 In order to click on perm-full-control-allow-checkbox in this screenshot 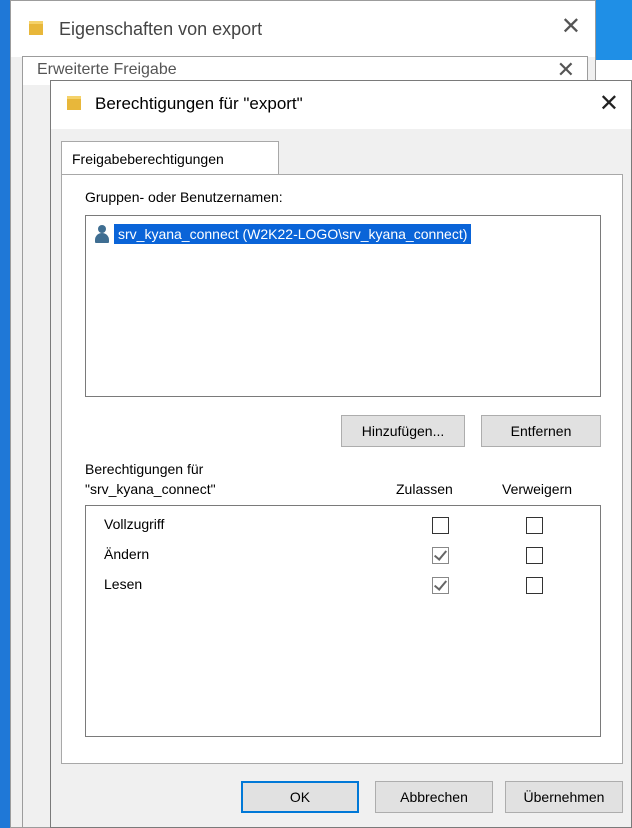, I will do `click(440, 525)`.